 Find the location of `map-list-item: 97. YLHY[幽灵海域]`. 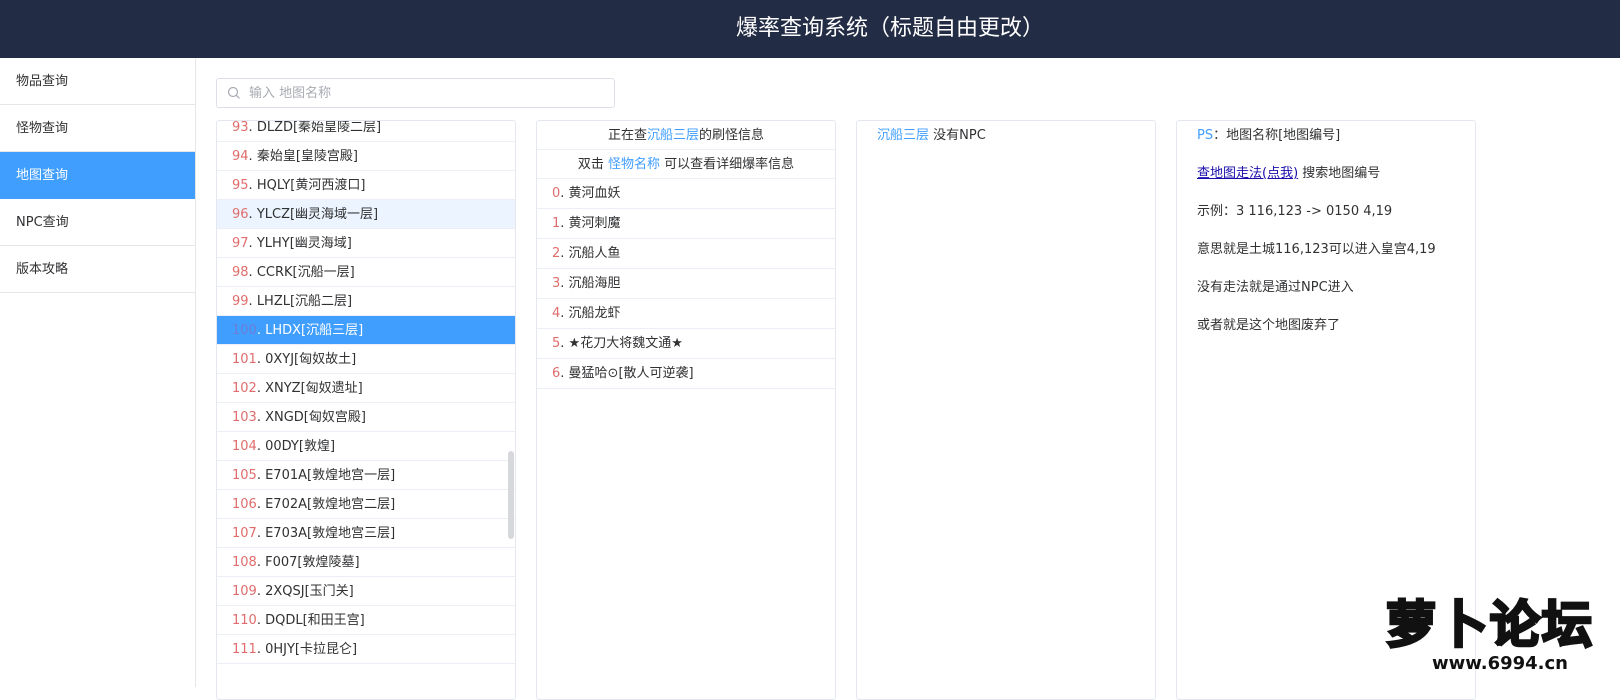

map-list-item: 97. YLHY[幽灵海域] is located at coordinates (366, 243).